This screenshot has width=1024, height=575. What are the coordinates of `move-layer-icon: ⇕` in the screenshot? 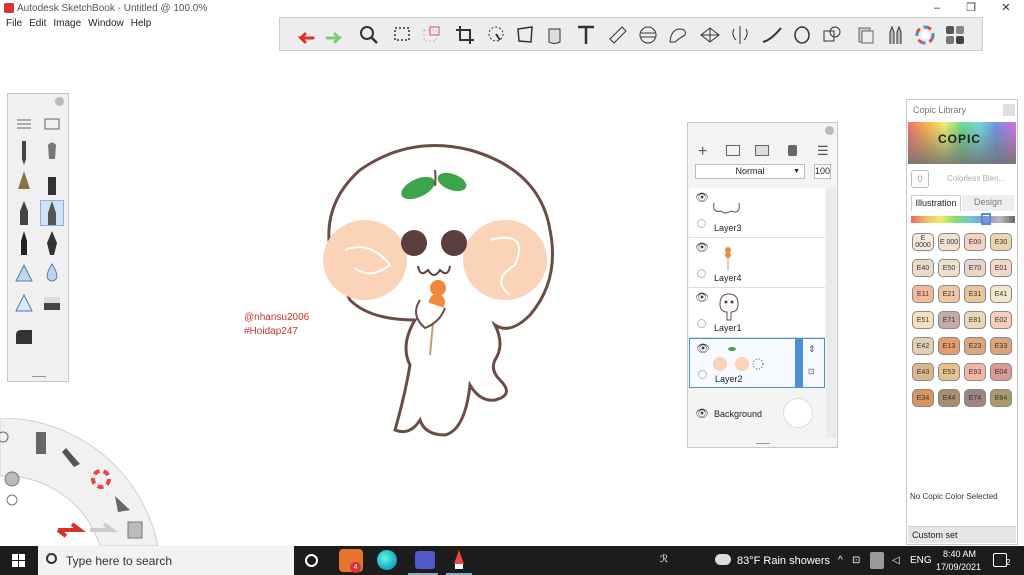 It's located at (812, 349).